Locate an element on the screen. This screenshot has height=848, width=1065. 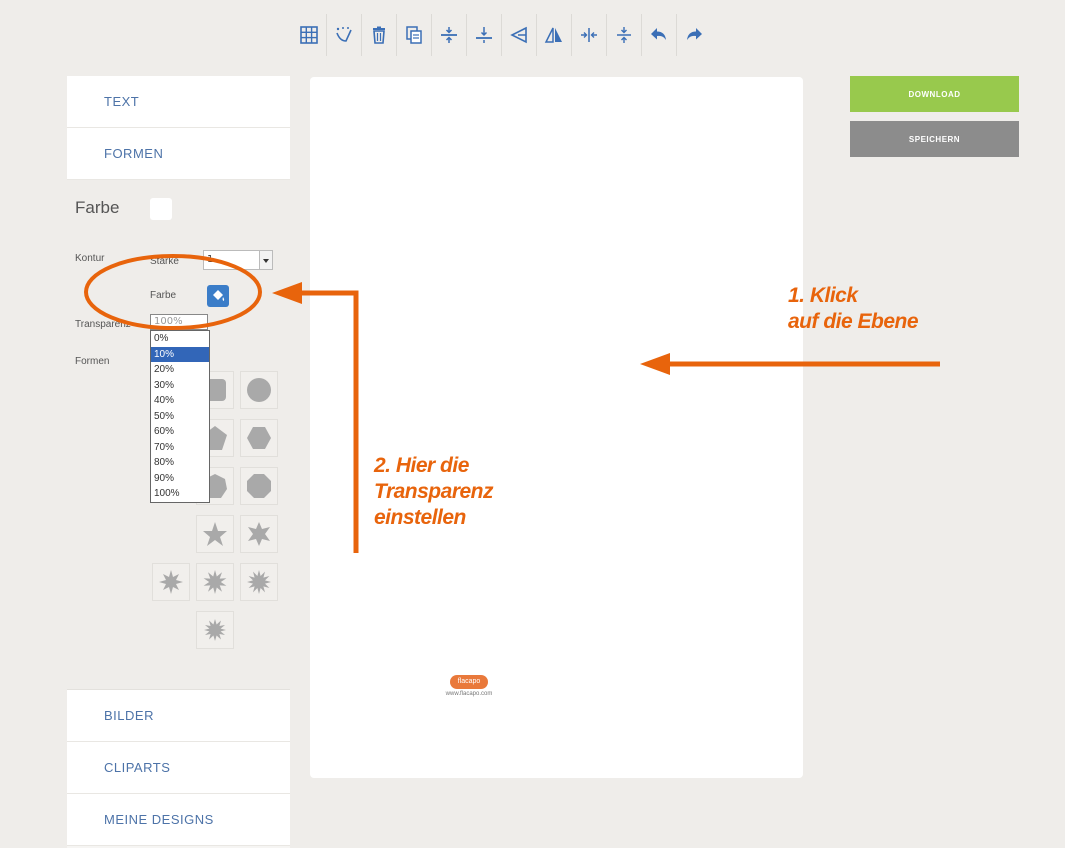
paint-bucket-icon is located at coordinates (219, 295).